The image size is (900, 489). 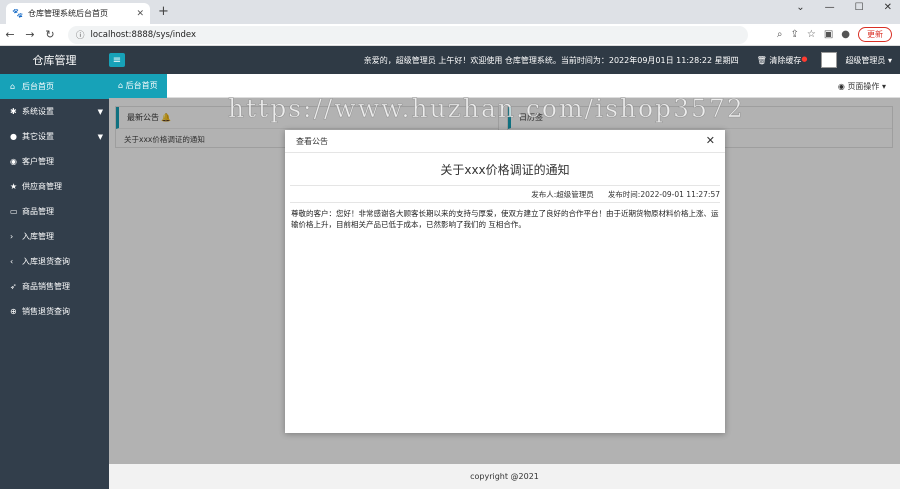 What do you see at coordinates (828, 34) in the screenshot?
I see `sidepanel-icon: ▣` at bounding box center [828, 34].